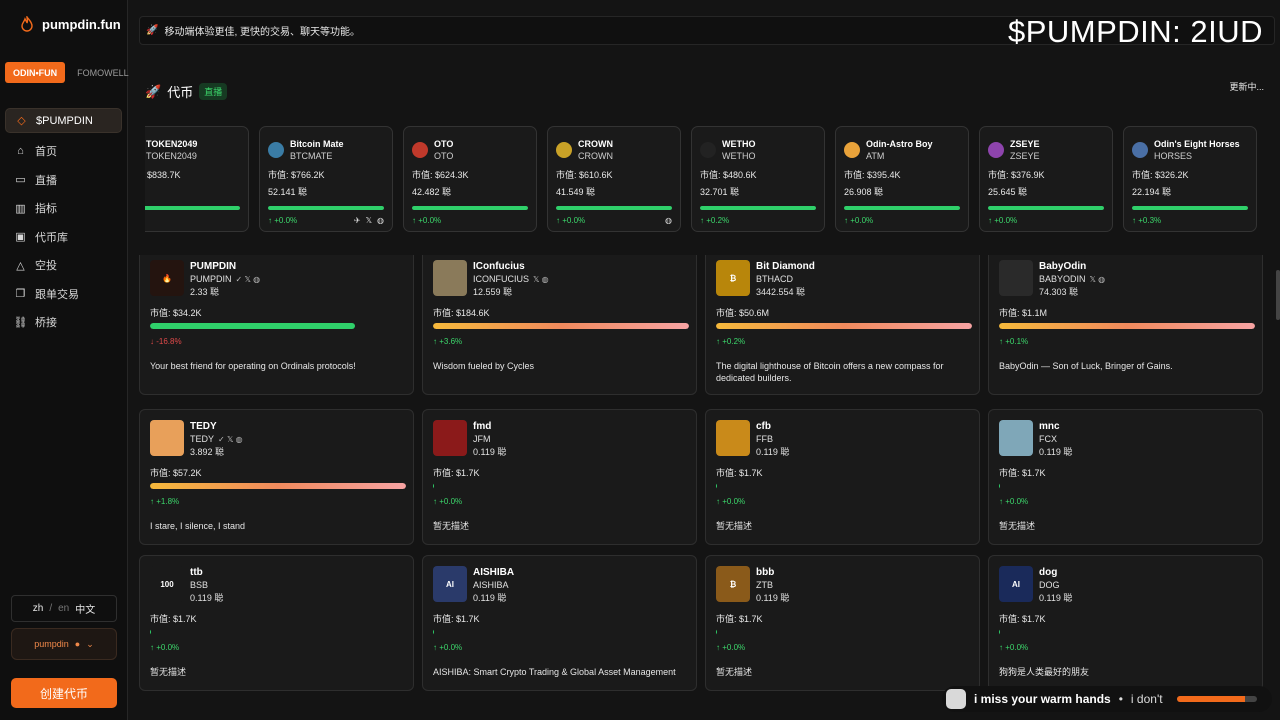 This screenshot has width=1280, height=720. Describe the element at coordinates (46, 180) in the screenshot. I see `sidebar-item-label: 直播` at that location.